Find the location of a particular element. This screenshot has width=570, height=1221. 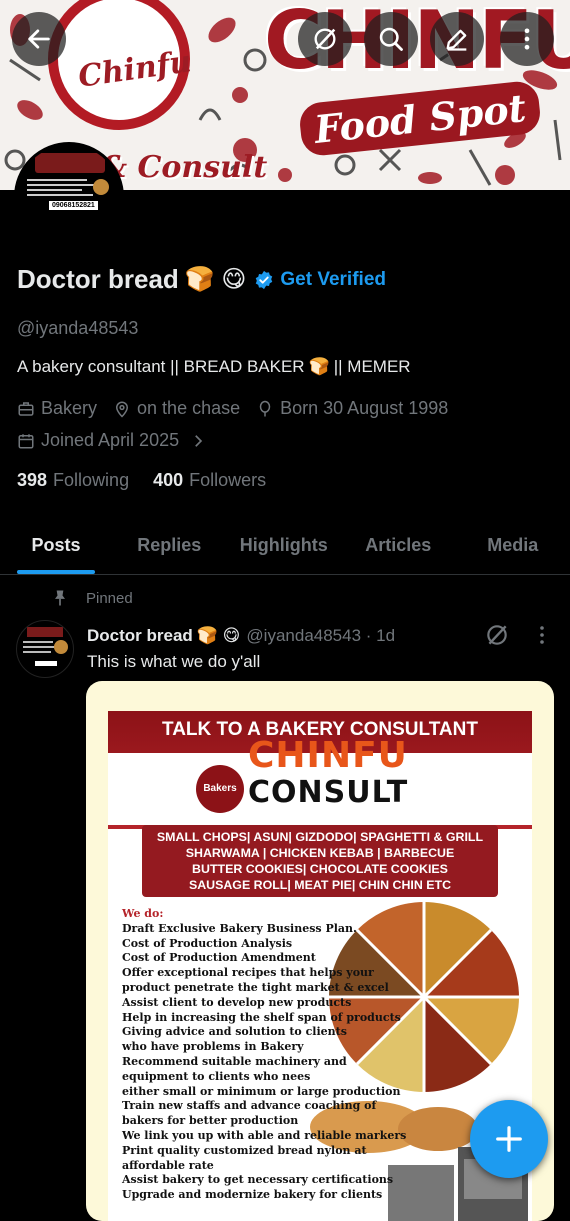

bio-emoji: 🍞 is located at coordinates (319, 367).